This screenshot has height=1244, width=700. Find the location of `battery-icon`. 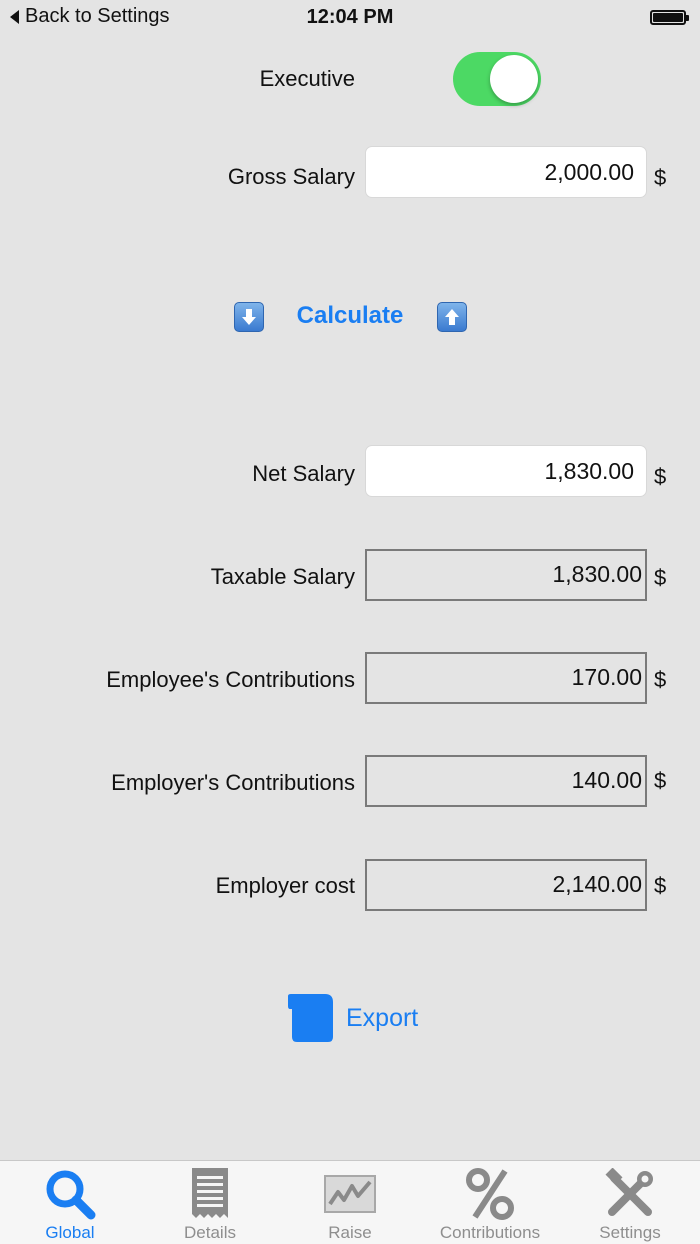

battery-icon is located at coordinates (669, 17).